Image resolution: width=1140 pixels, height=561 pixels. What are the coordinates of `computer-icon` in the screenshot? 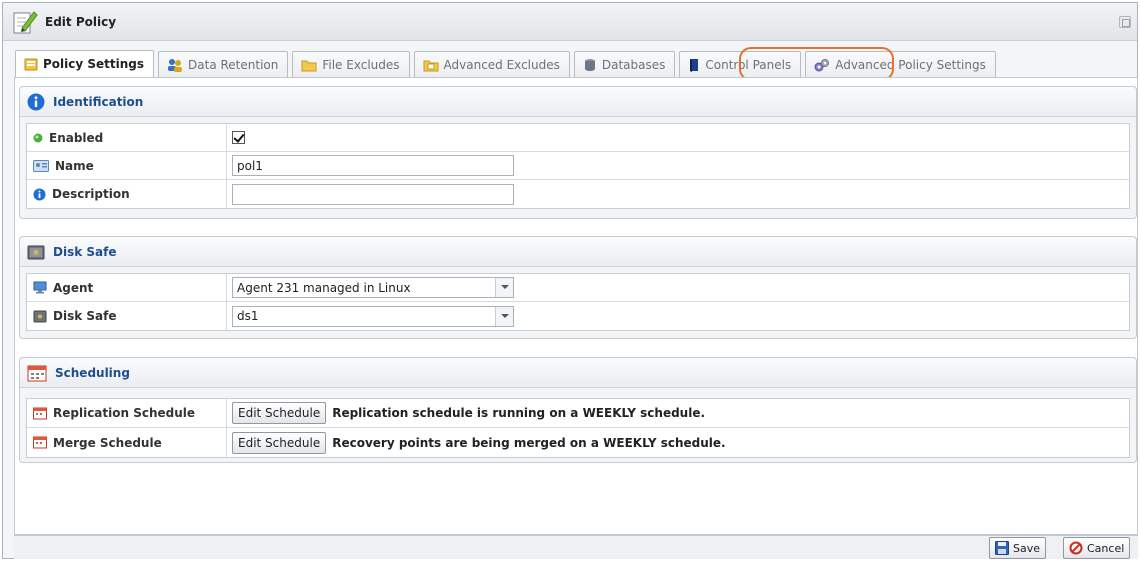 It's located at (40, 287).